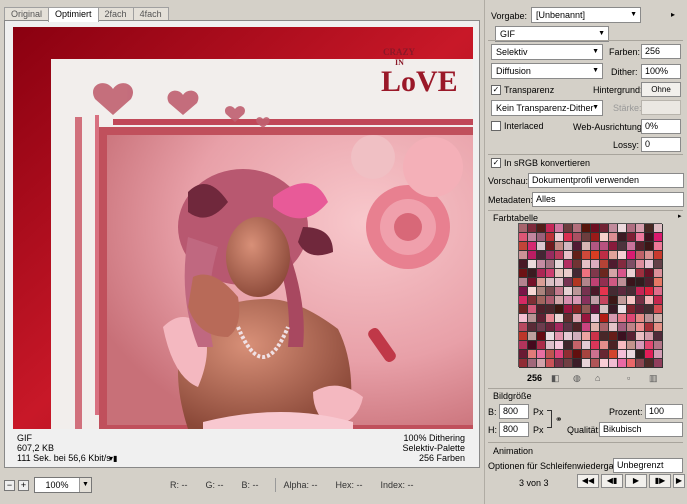 This screenshot has height=504, width=687. Describe the element at coordinates (496, 163) in the screenshot. I see `srgb-checkbox: ✓` at that location.